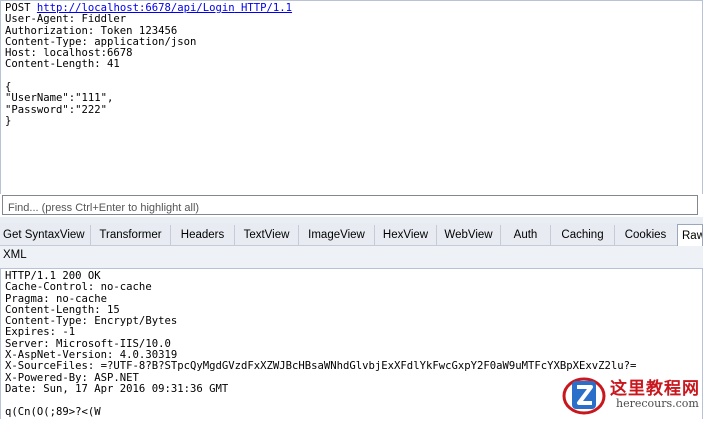  Describe the element at coordinates (584, 396) in the screenshot. I see `watermark-z-icon` at that location.